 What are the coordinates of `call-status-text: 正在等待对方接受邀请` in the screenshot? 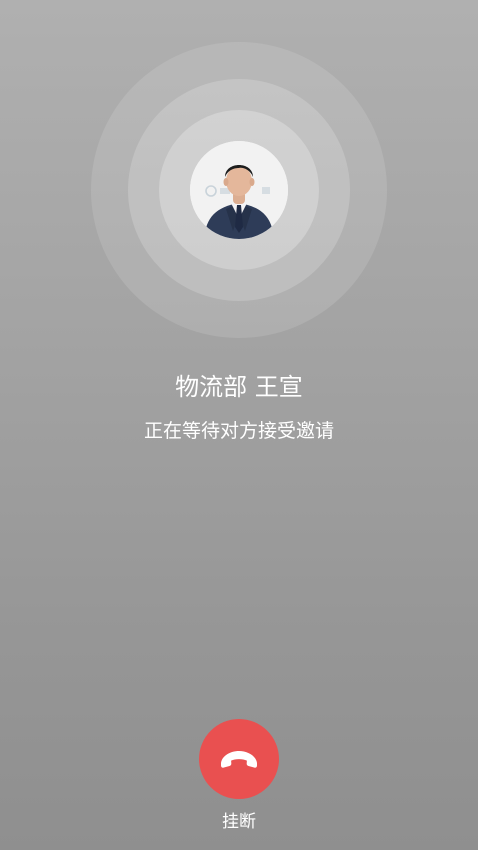 It's located at (238, 431).